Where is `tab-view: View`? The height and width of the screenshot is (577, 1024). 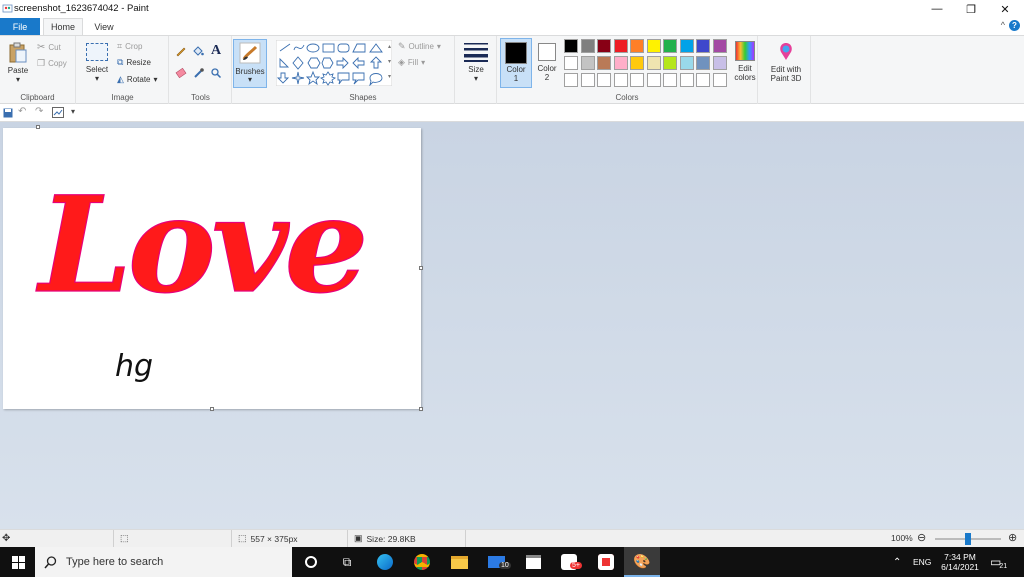
tab-view: View is located at coordinates (104, 26).